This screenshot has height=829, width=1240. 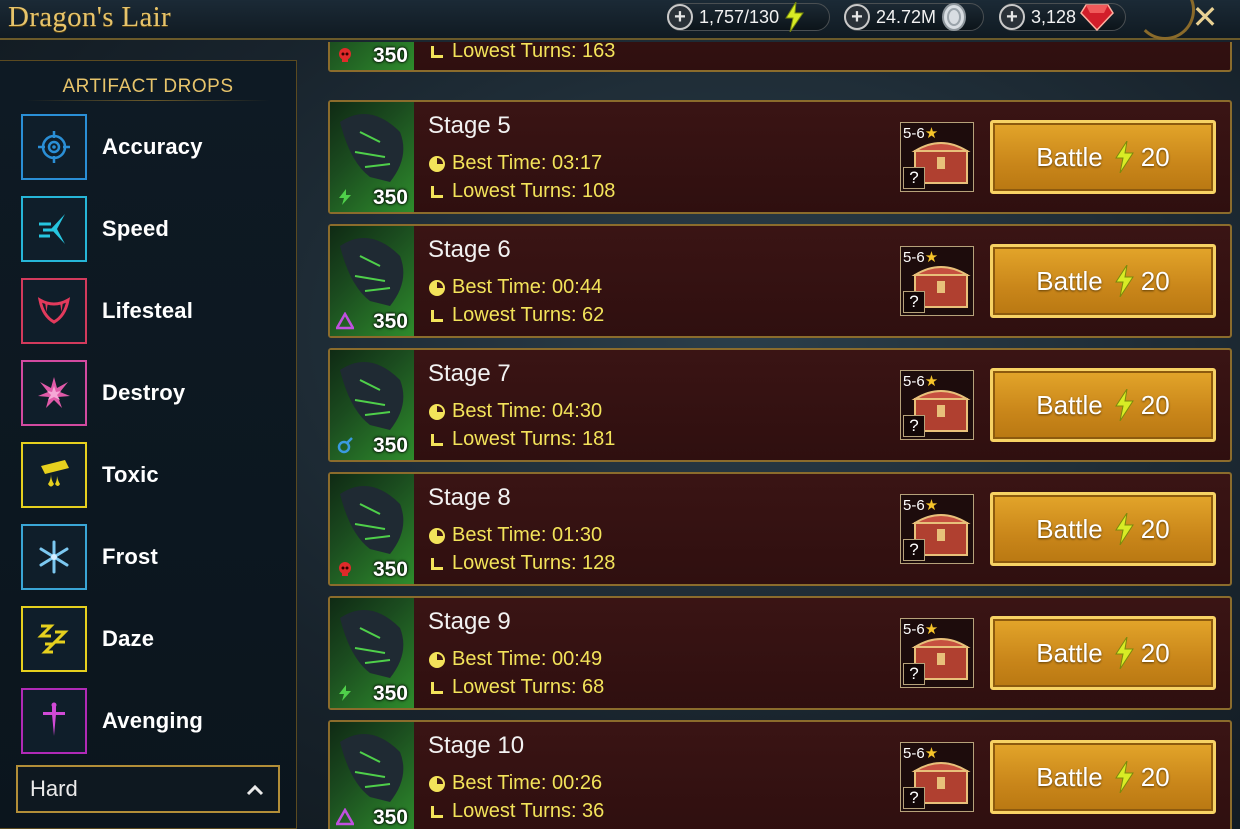 I want to click on snowflake-icon, so click(x=54, y=557).